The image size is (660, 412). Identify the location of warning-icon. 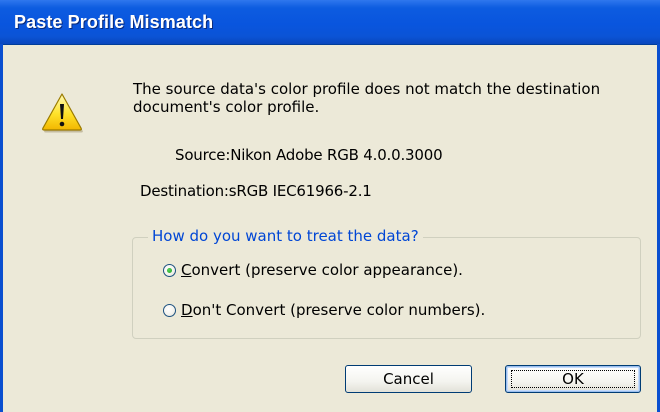
(62, 113).